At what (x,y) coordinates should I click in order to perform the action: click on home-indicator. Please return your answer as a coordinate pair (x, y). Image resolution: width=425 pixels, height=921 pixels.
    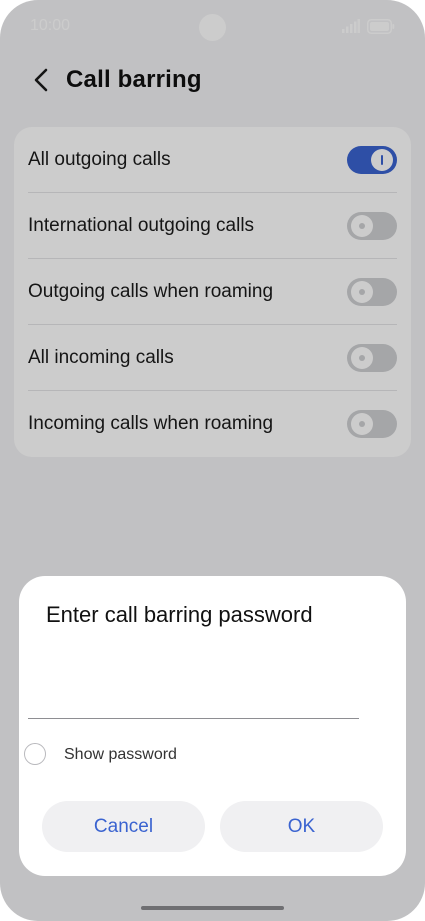
    Looking at the image, I should click on (212, 908).